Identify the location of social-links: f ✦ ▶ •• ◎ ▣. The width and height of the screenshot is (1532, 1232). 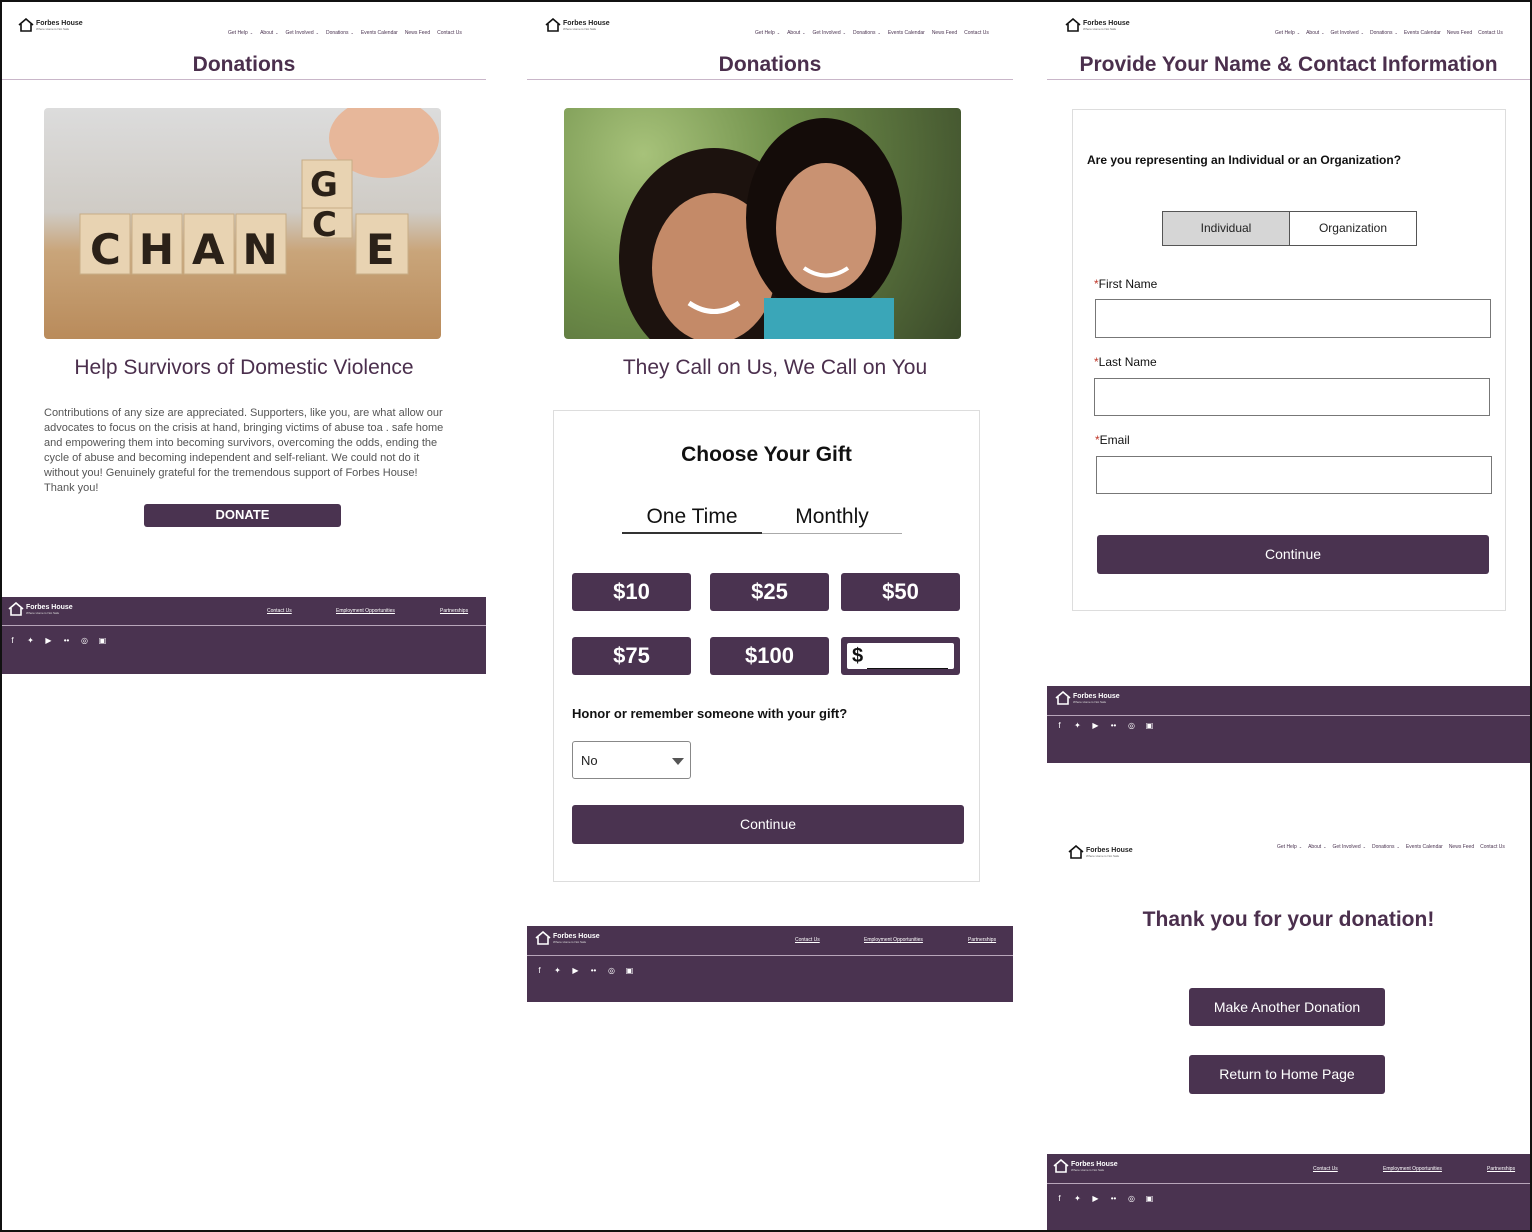
(584, 970).